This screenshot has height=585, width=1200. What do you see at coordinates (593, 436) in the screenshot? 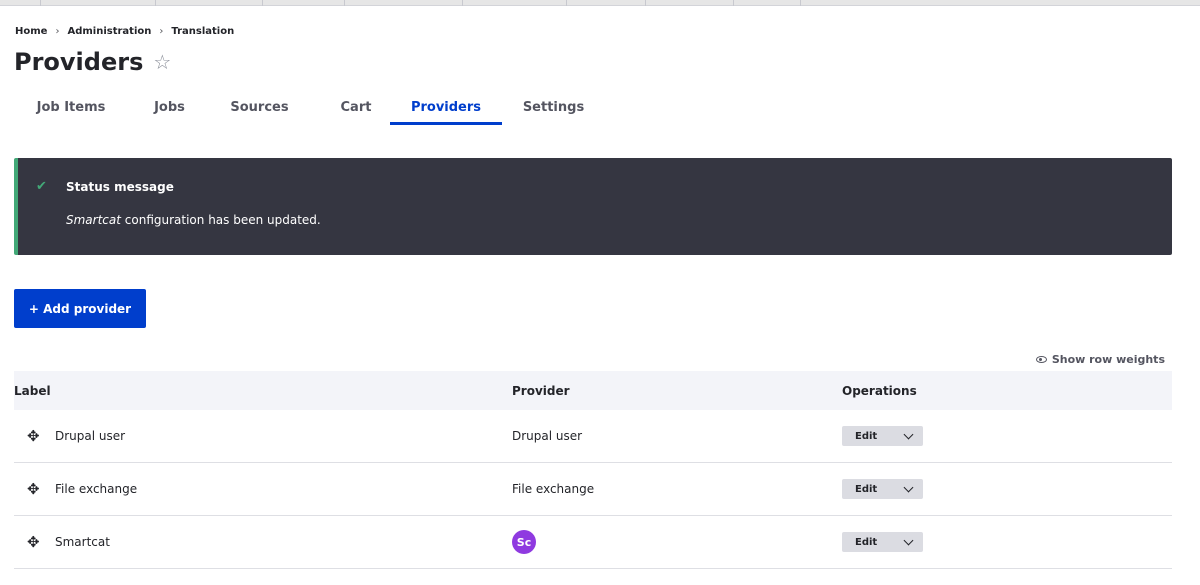
I see `table-row: ✥ Drupal user Drupal user Edit` at bounding box center [593, 436].